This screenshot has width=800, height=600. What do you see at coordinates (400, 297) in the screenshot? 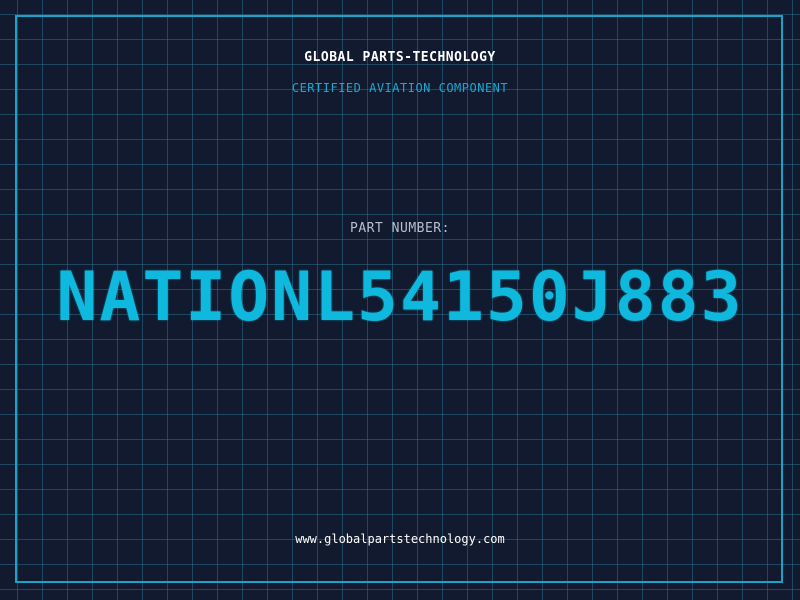
I see `part-number-value: NATIONL54150J883` at bounding box center [400, 297].